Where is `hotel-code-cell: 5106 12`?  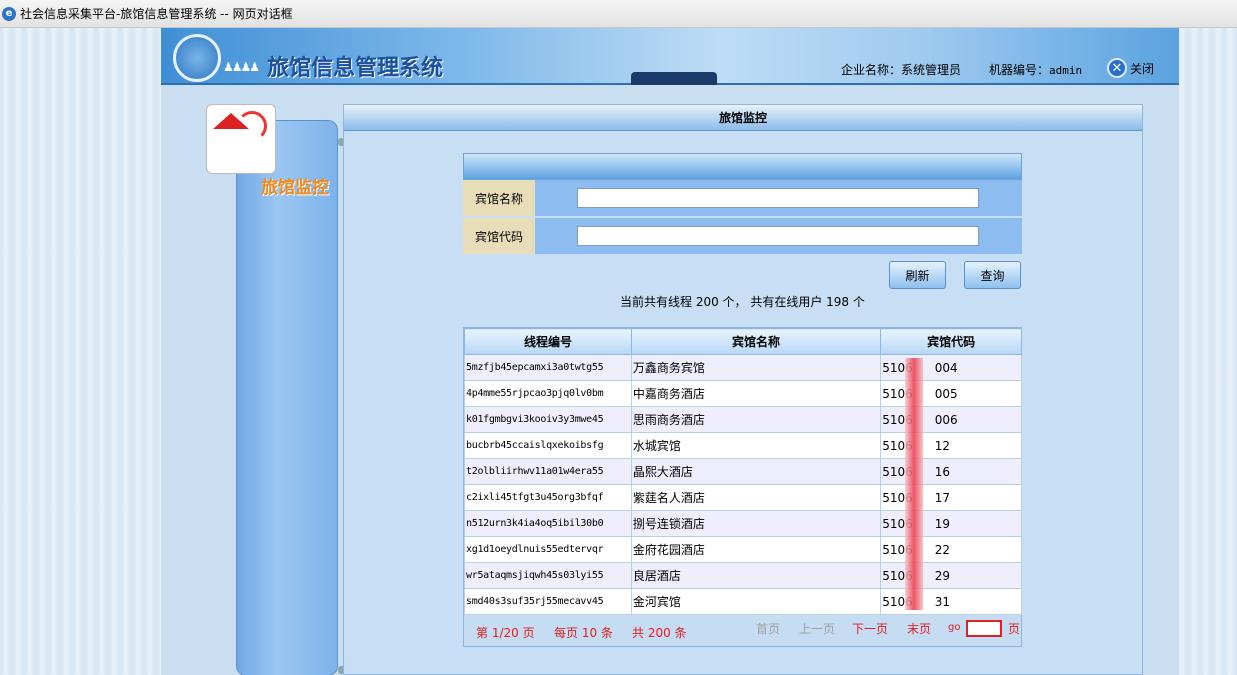
hotel-code-cell: 5106 12 is located at coordinates (951, 445).